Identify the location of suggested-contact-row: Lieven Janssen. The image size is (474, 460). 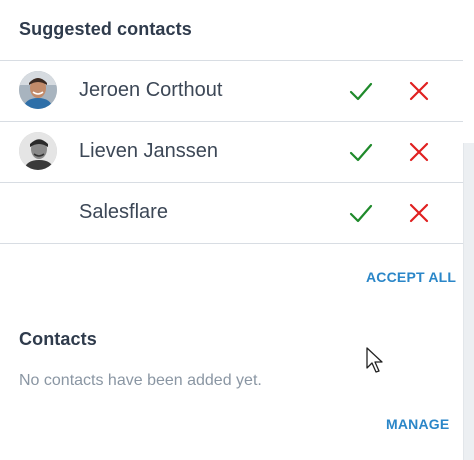
(231, 151).